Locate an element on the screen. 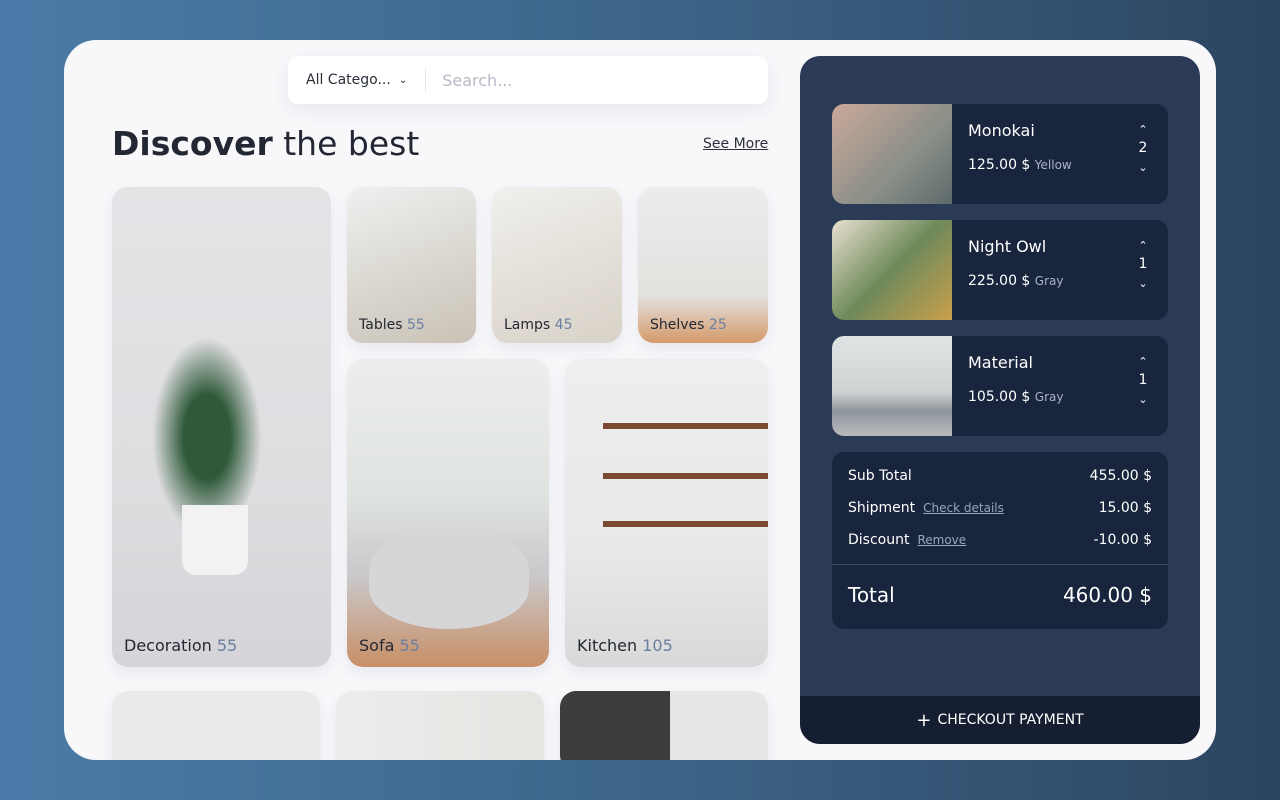  category-name: Decoration is located at coordinates (168, 645).